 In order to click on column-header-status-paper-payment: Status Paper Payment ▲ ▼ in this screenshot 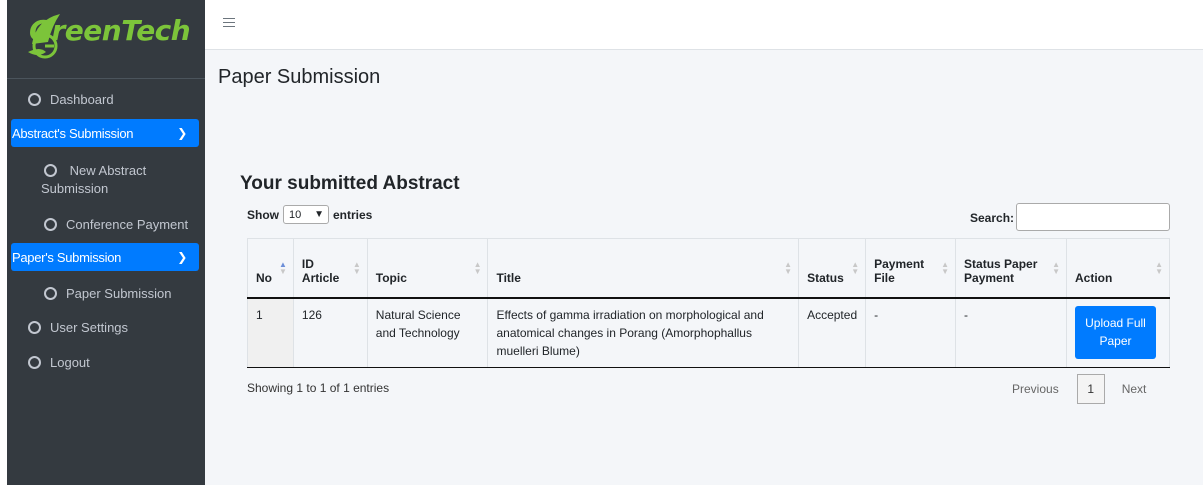, I will do `click(1011, 268)`.